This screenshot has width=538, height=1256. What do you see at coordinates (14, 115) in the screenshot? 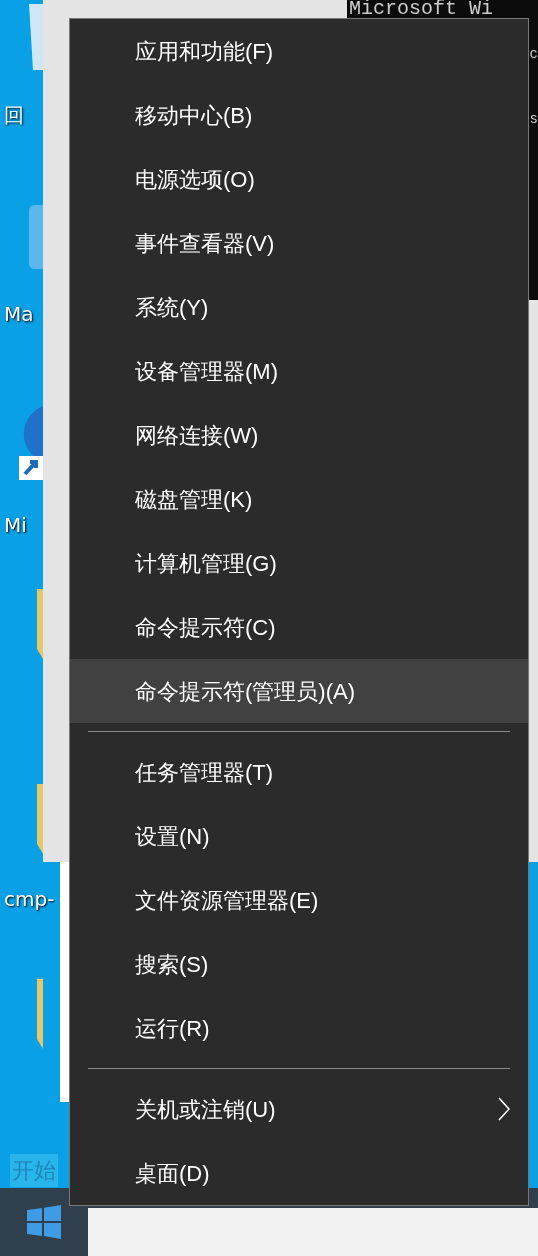
I see `desktop-icon-label: 回` at bounding box center [14, 115].